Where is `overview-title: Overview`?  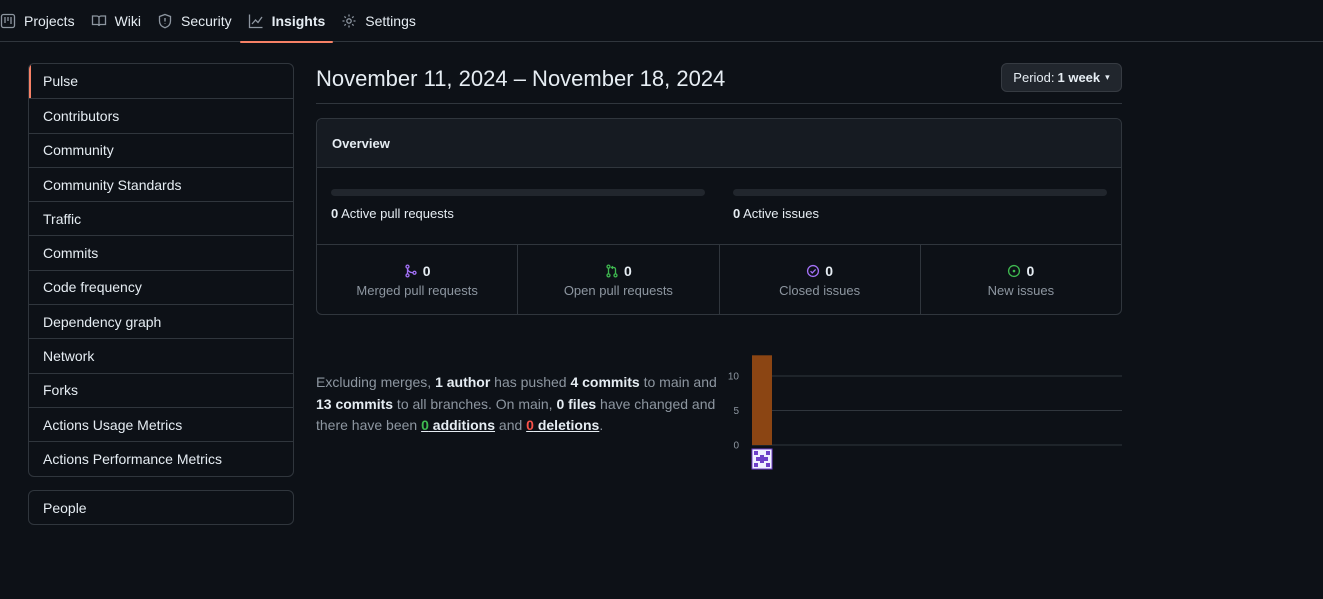 overview-title: Overview is located at coordinates (719, 143).